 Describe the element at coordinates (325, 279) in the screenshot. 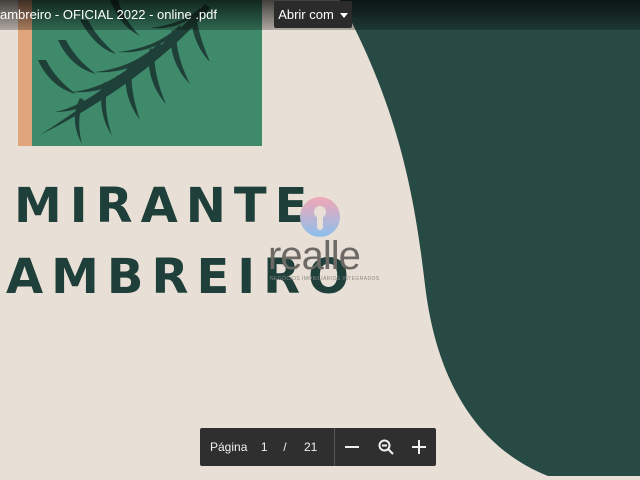

I see `watermark-tagline: NEGÓCIOS IMOBILIÁRIOS INTEGRADOS` at that location.